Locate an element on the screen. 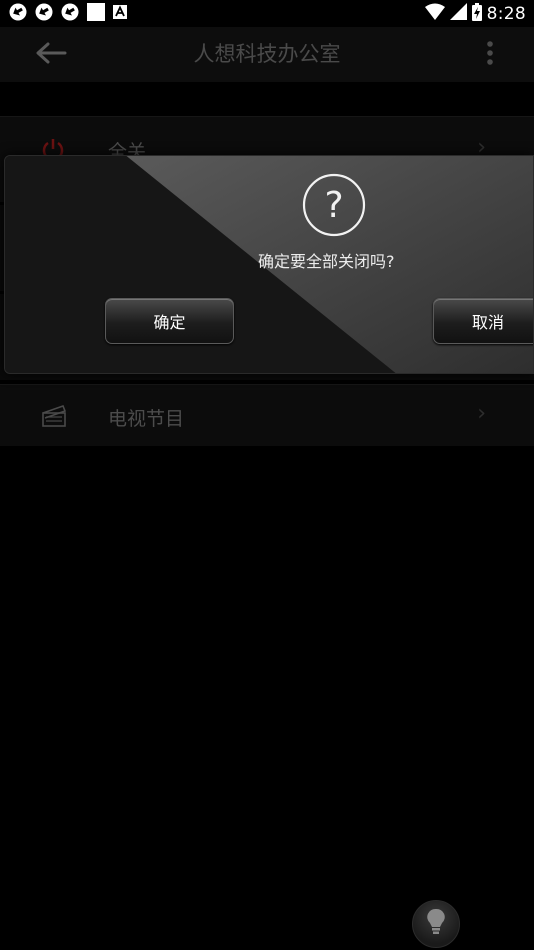 The height and width of the screenshot is (950, 534). lightbulb-button is located at coordinates (436, 924).